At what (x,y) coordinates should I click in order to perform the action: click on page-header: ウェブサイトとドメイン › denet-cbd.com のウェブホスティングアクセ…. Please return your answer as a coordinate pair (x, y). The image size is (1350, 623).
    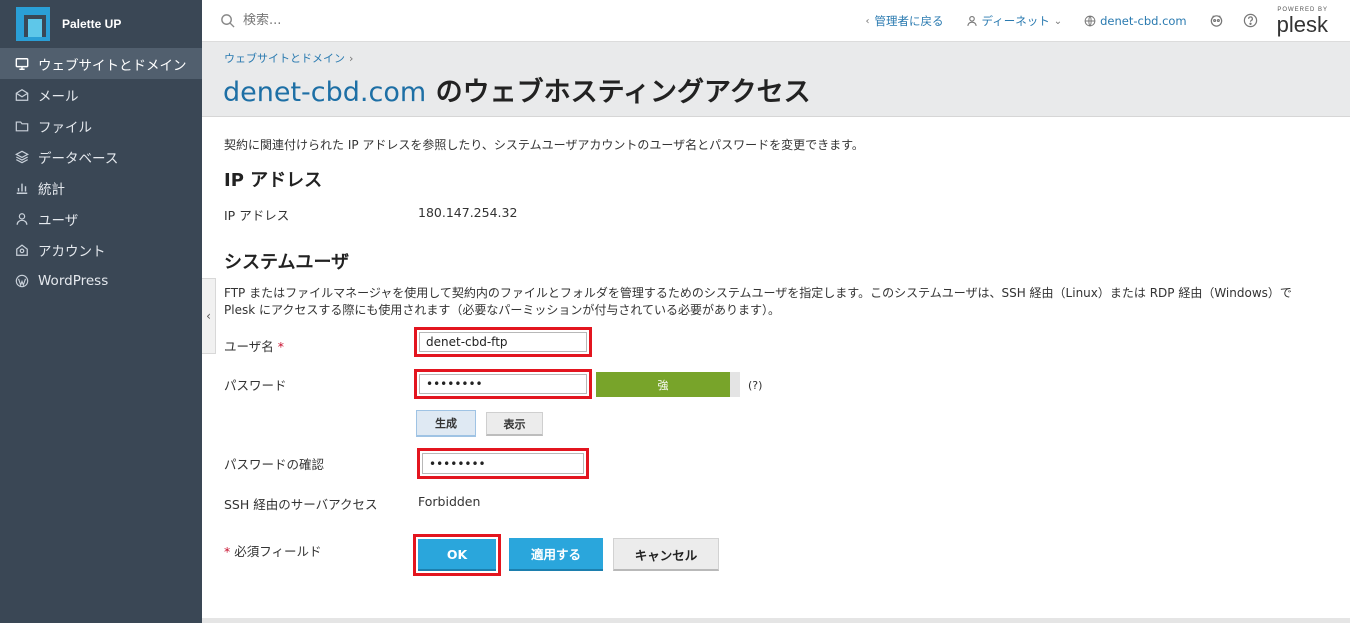
    Looking at the image, I should click on (776, 79).